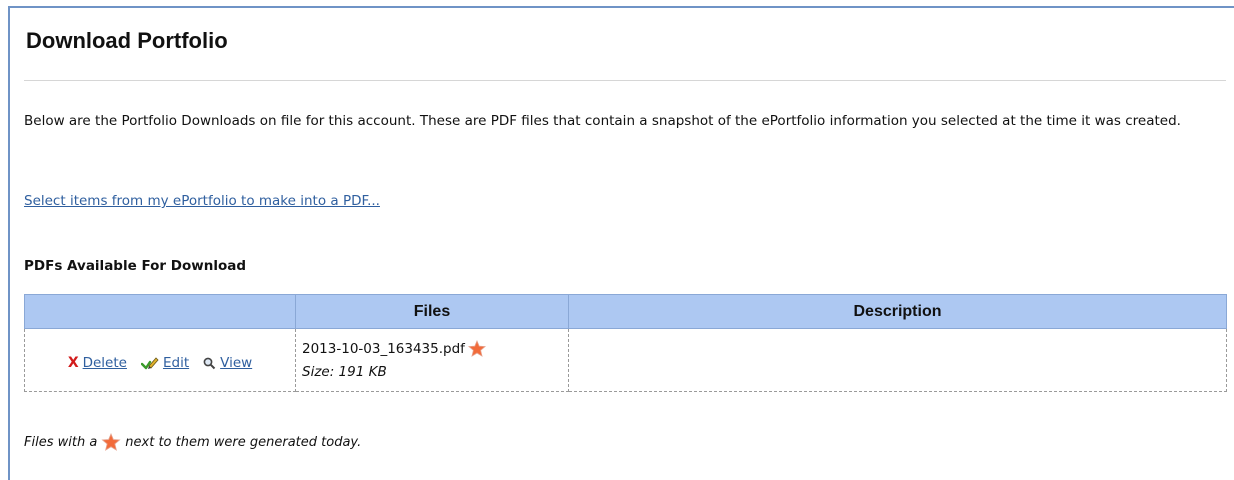 The image size is (1234, 480). Describe the element at coordinates (73, 363) in the screenshot. I see `x-icon: X` at that location.